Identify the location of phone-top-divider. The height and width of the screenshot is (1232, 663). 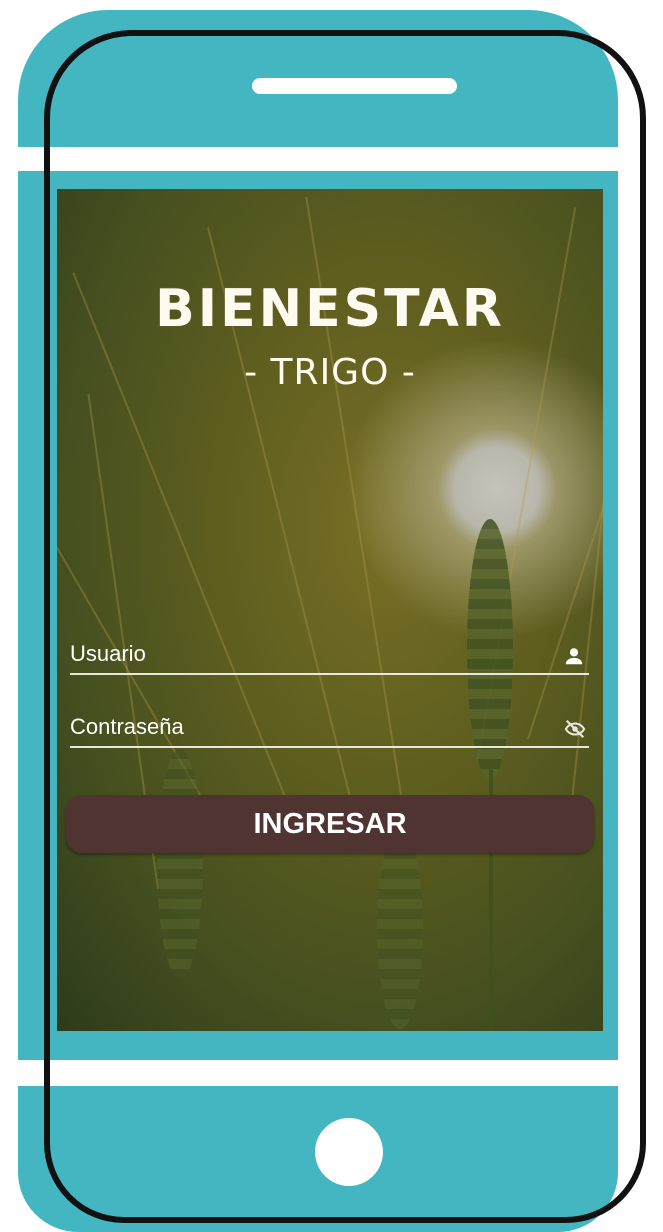
(318, 159).